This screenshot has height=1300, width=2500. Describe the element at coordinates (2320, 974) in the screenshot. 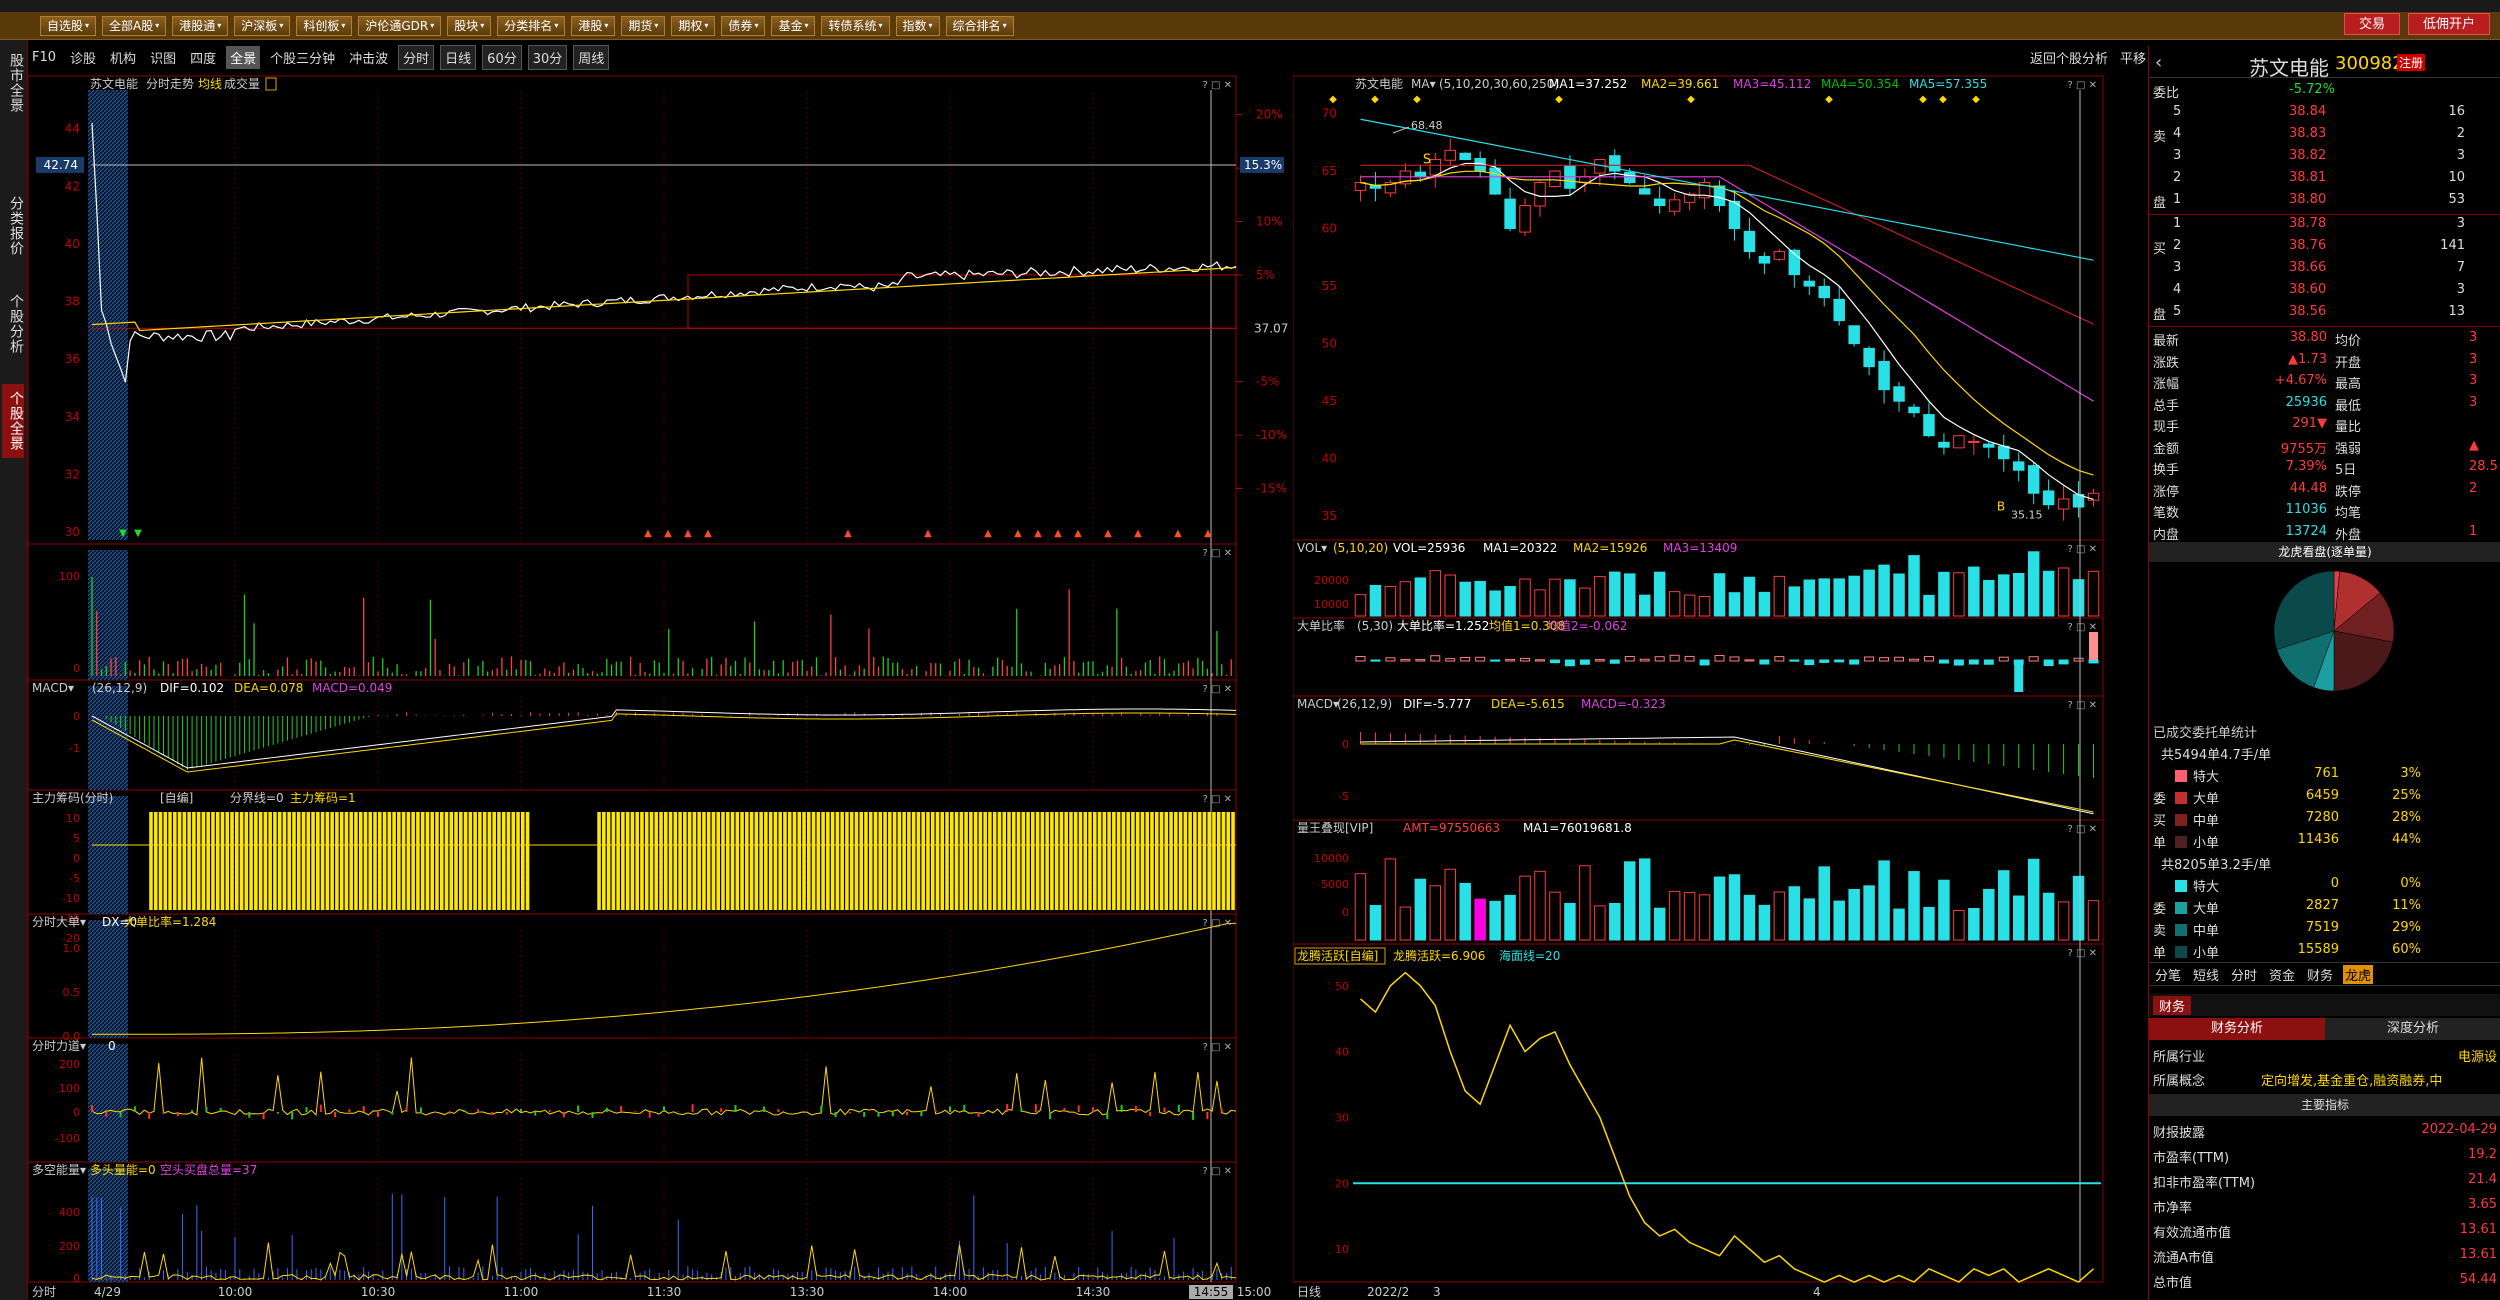

I see `detail-tab-4: 财务` at that location.